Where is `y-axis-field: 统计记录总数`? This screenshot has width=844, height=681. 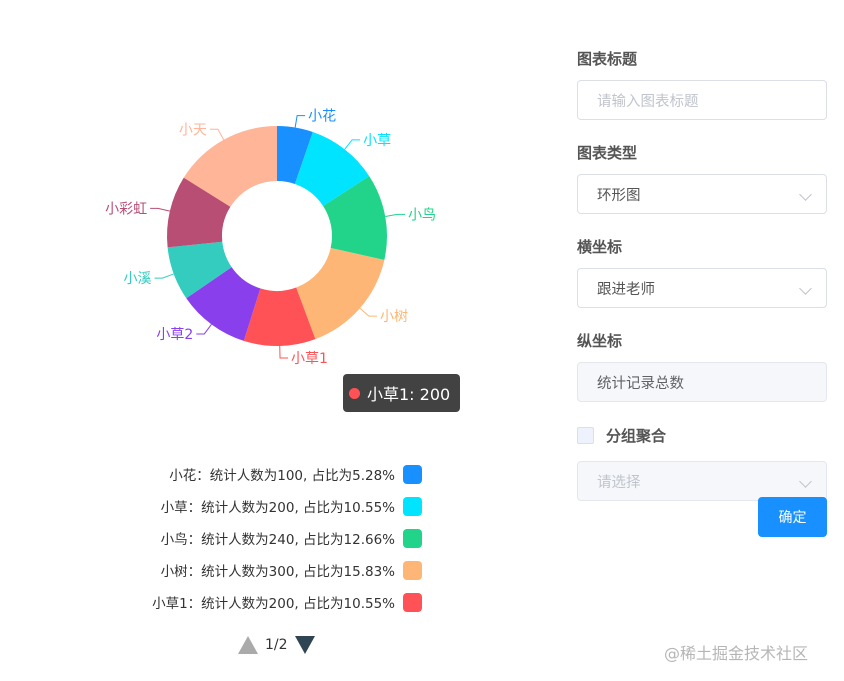 y-axis-field: 统计记录总数 is located at coordinates (702, 382).